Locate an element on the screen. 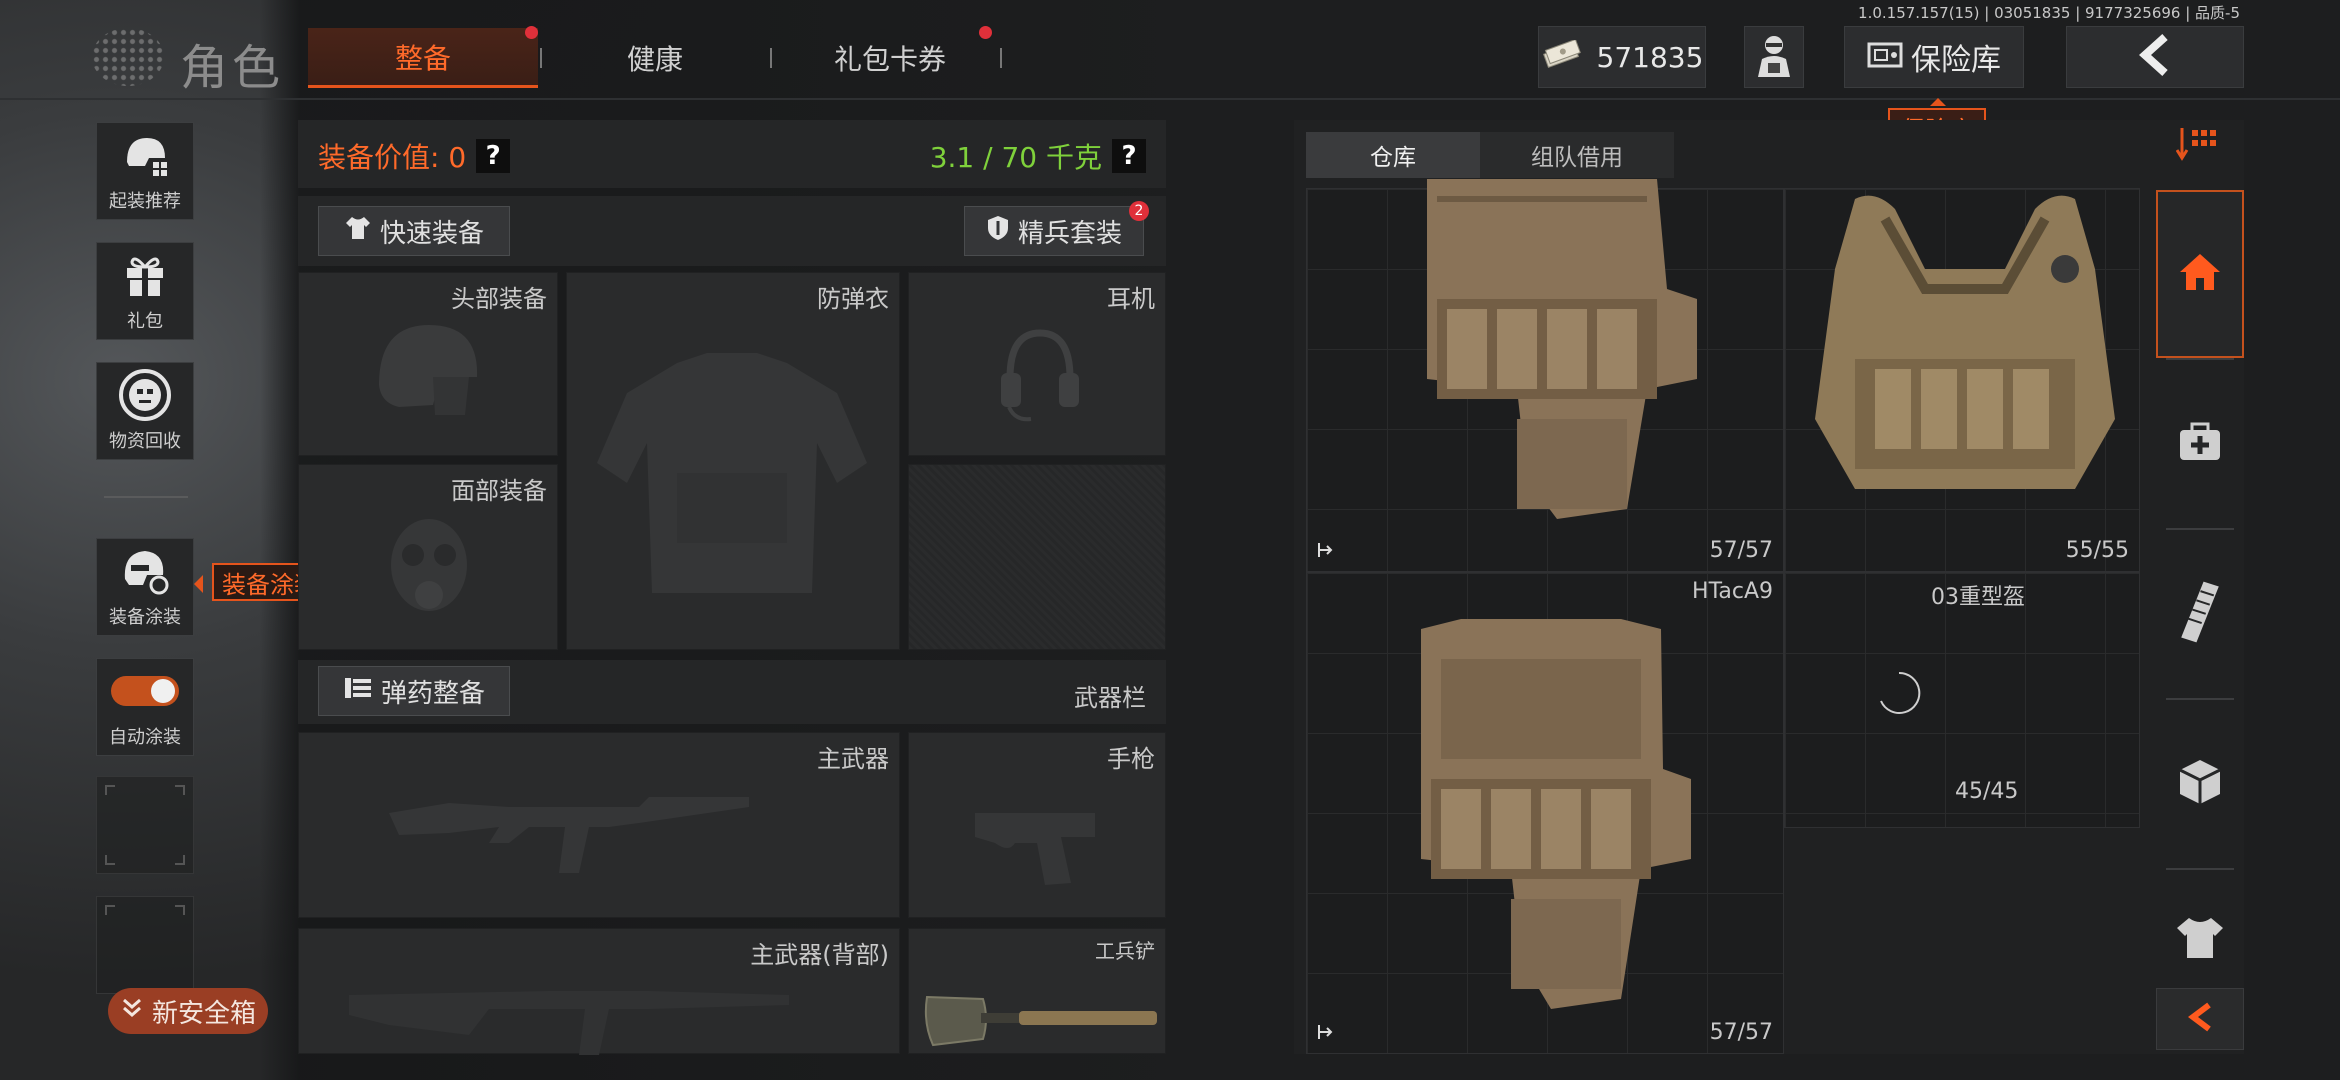 Image resolution: width=2340 pixels, height=1080 pixels. helmet-silhouette-icon is located at coordinates (429, 372).